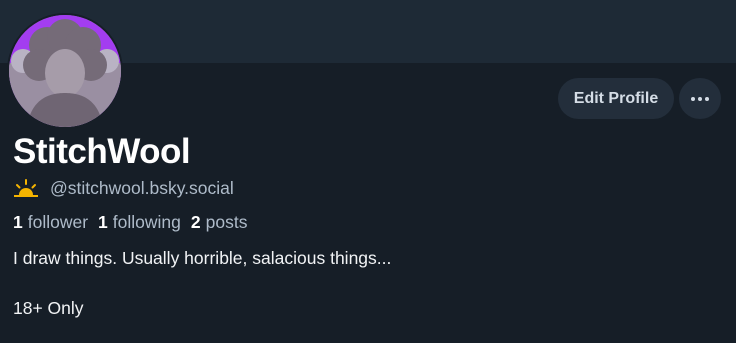  I want to click on profile-handle: @stitchwool.bsky.social, so click(142, 188).